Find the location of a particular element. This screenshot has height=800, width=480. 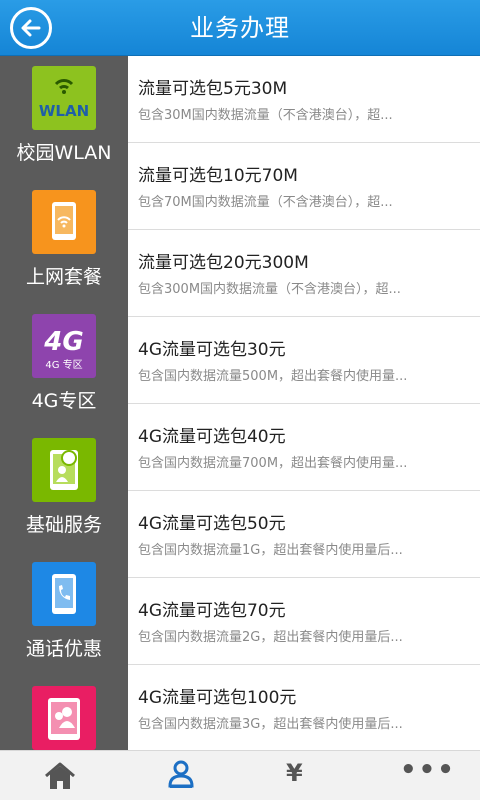

sidebar-item-wlan: WLAN 校园WLAN is located at coordinates (64, 118).